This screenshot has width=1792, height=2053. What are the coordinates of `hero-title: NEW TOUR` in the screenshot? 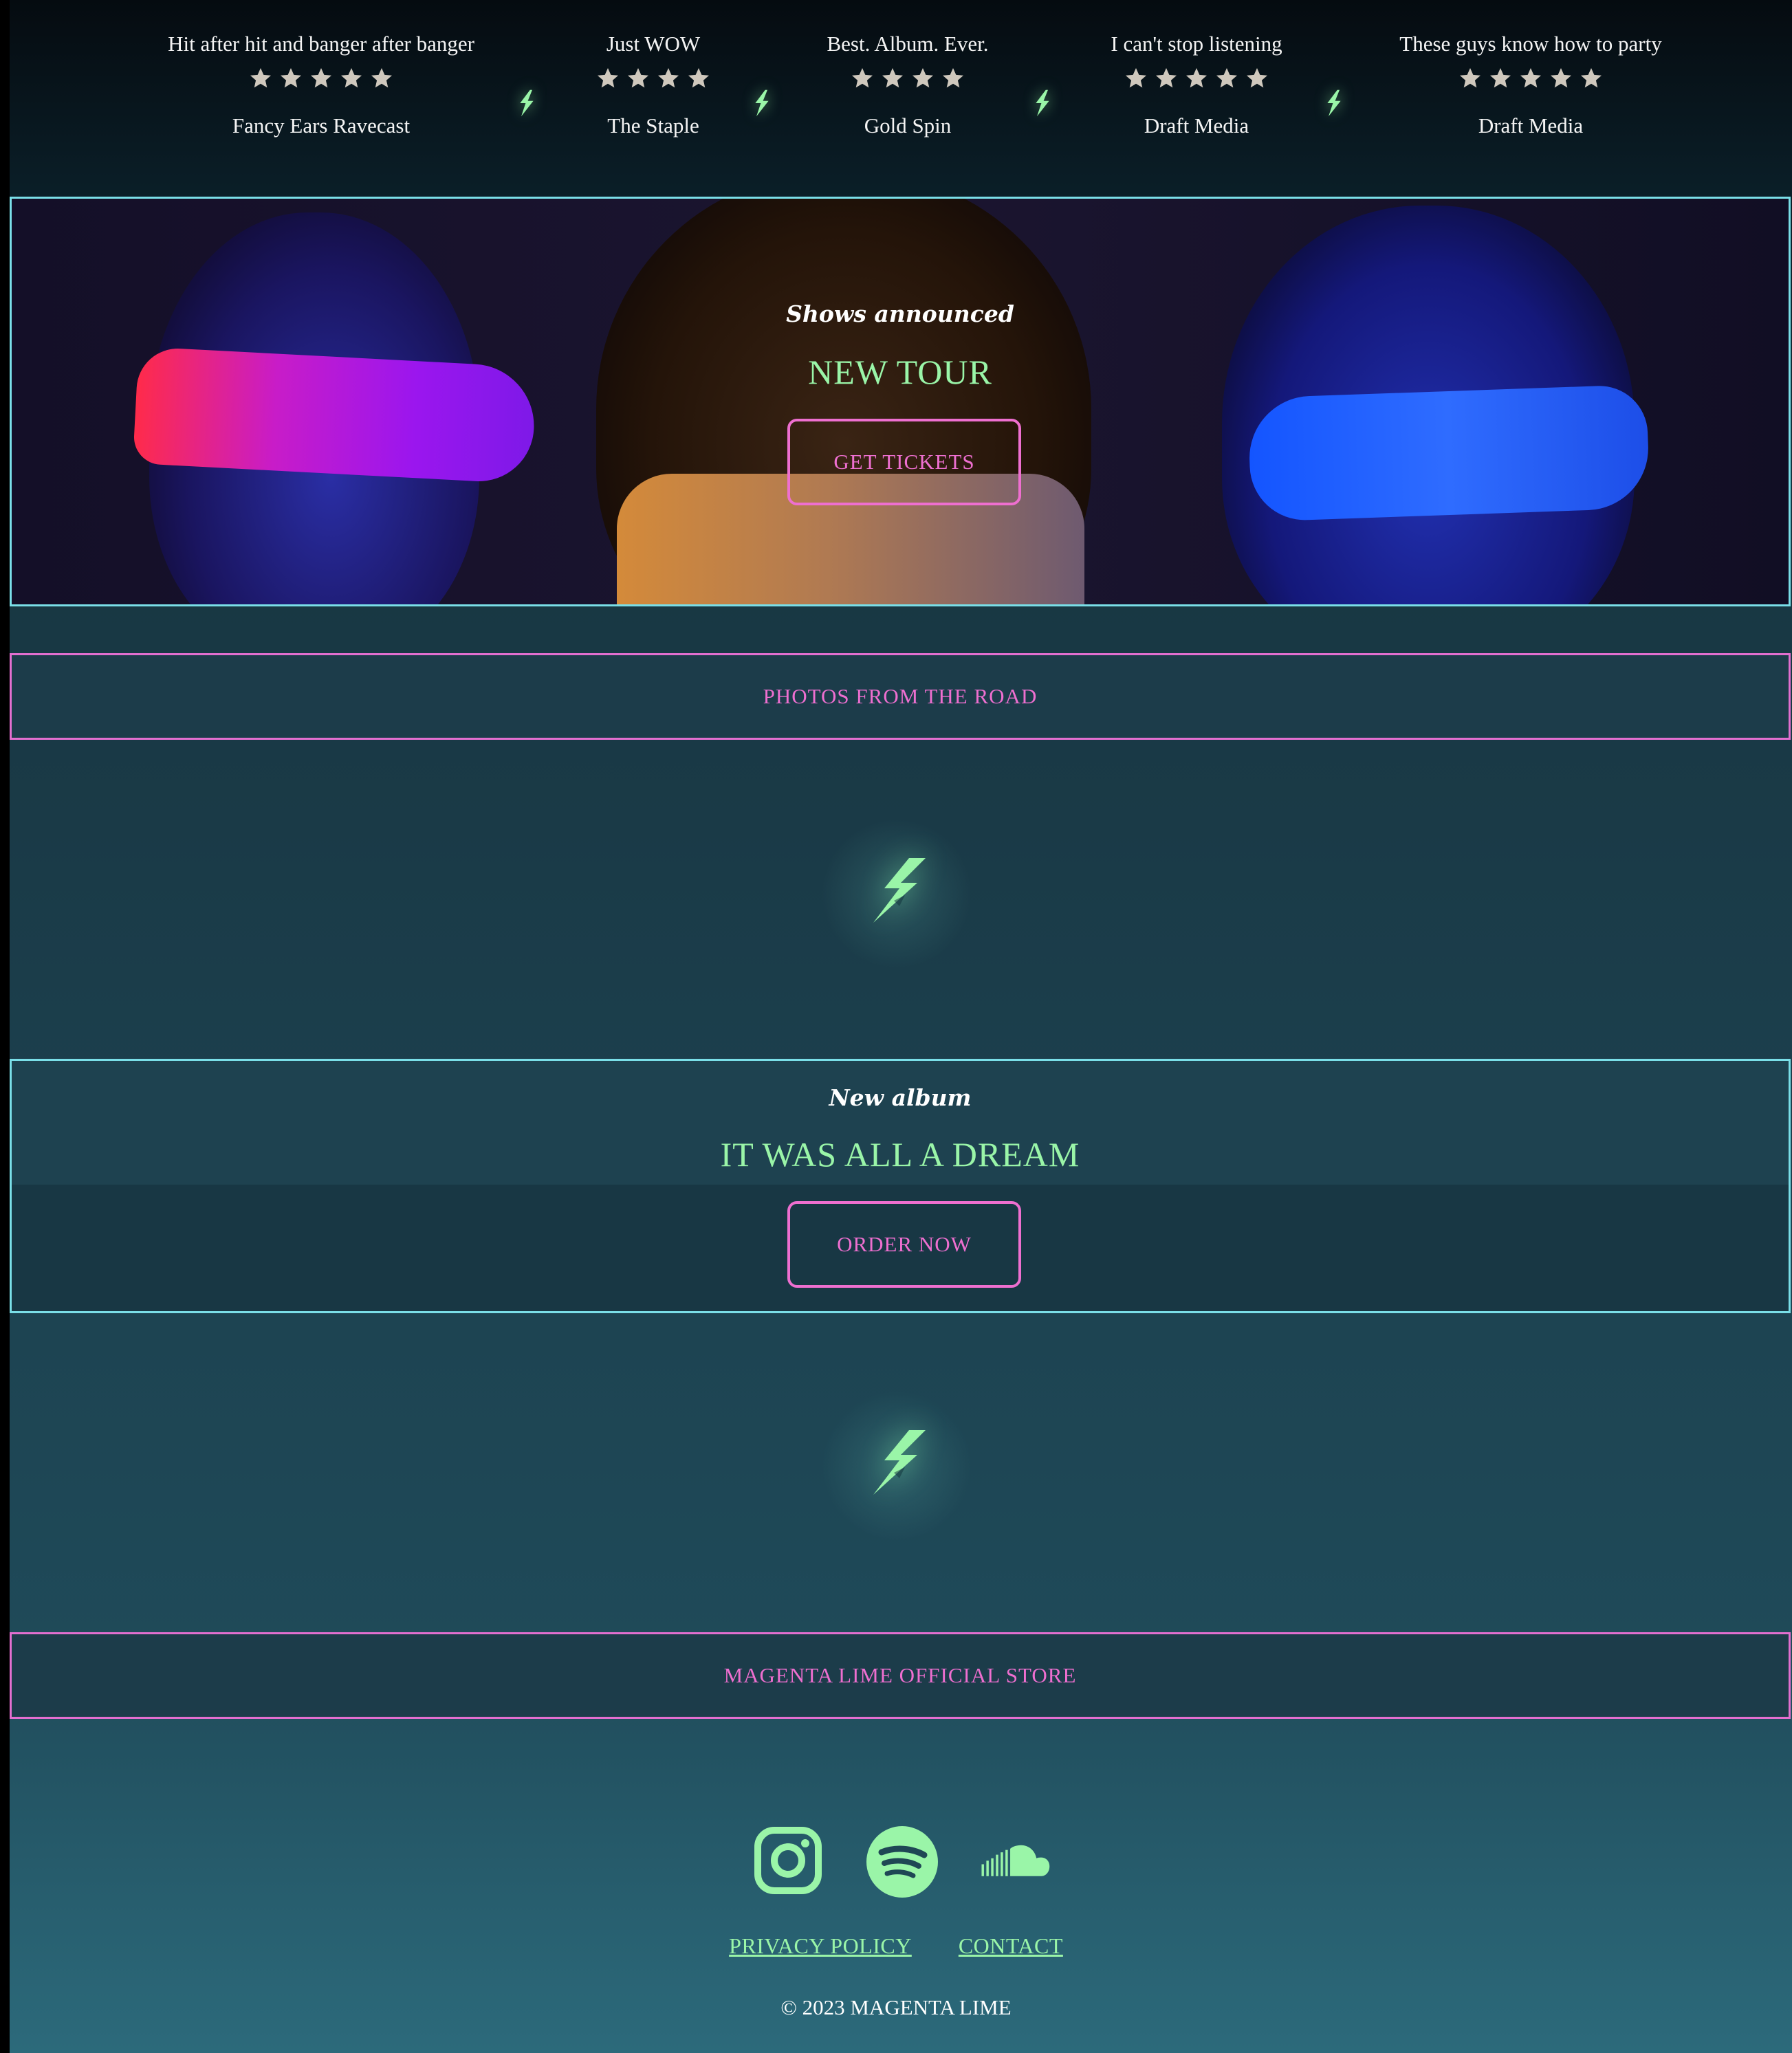 It's located at (900, 372).